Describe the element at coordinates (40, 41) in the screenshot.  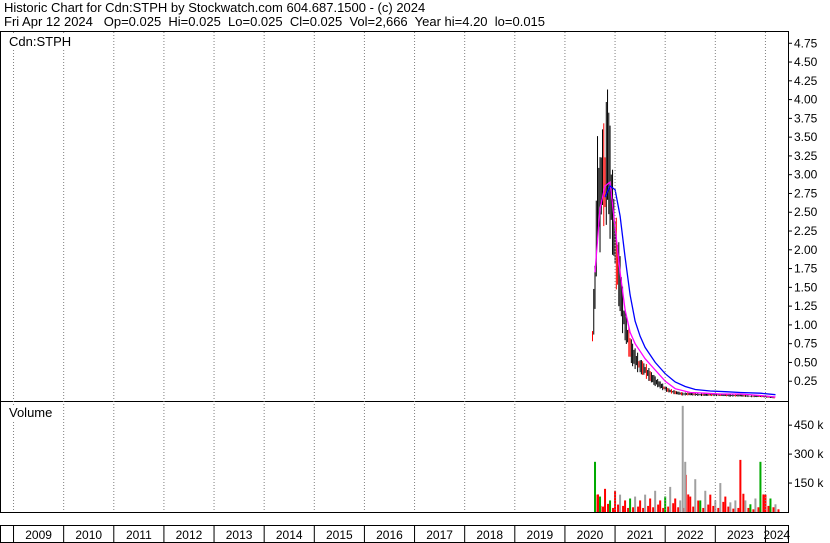
I see `price-panel-label: Cdn:STPH` at that location.